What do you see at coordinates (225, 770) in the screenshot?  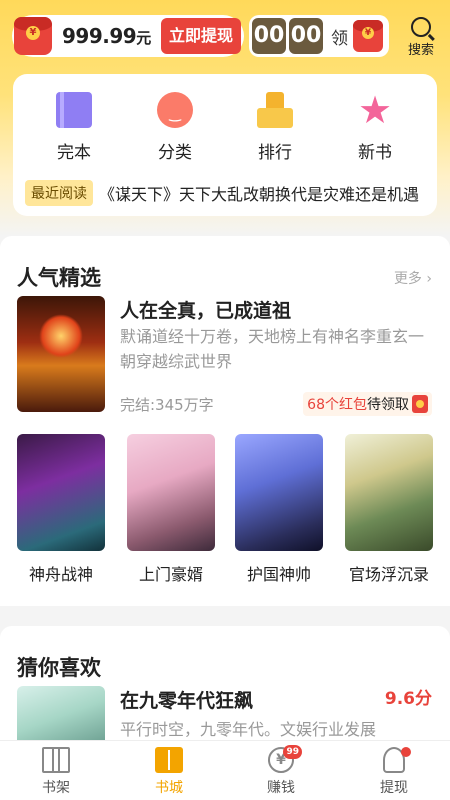 I see `bottom-nav: 书架 书城 ¥99 赚钱 提现` at bounding box center [225, 770].